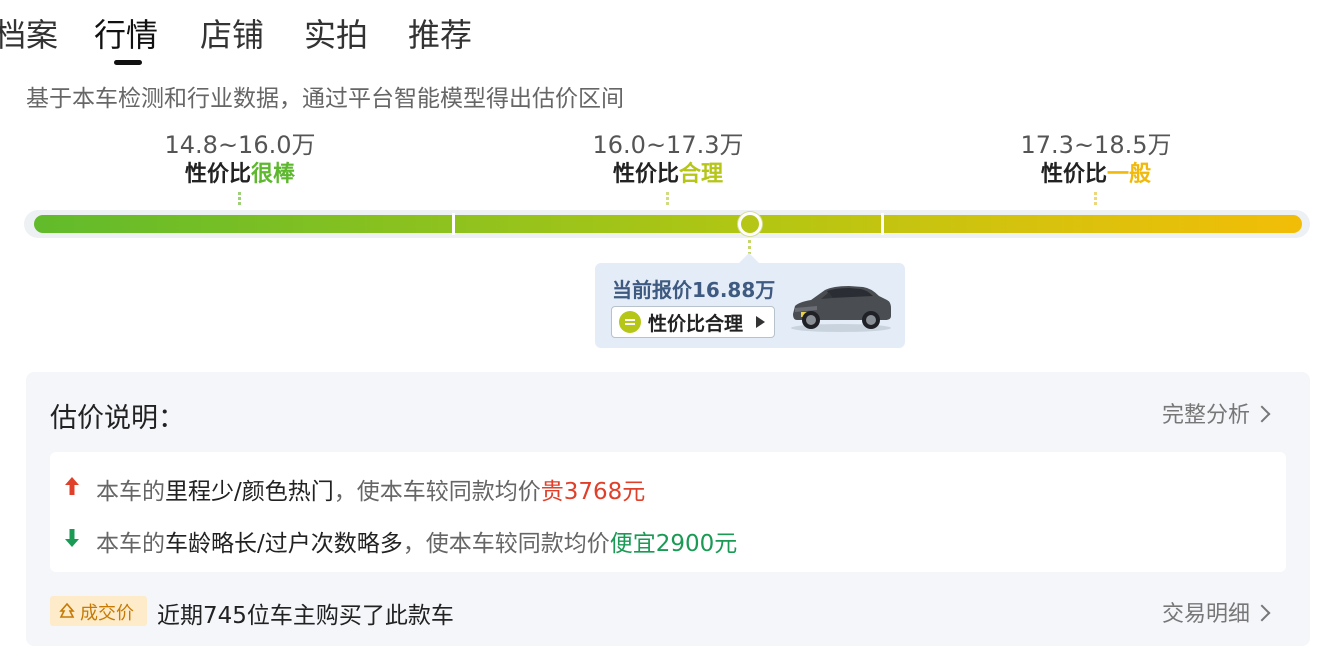 The width and height of the screenshot is (1336, 672). Describe the element at coordinates (107, 613) in the screenshot. I see `deal-badge-label: 成交价` at that location.